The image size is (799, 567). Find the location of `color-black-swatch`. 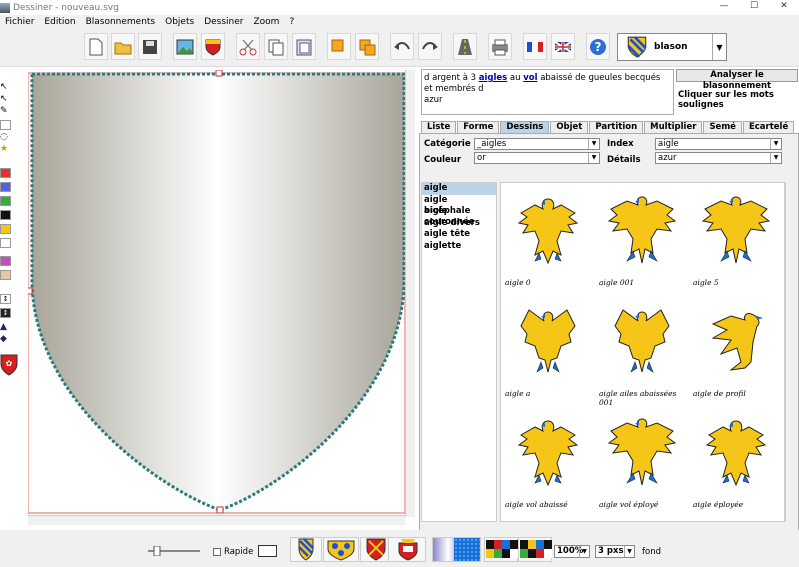

color-black-swatch is located at coordinates (5, 215).